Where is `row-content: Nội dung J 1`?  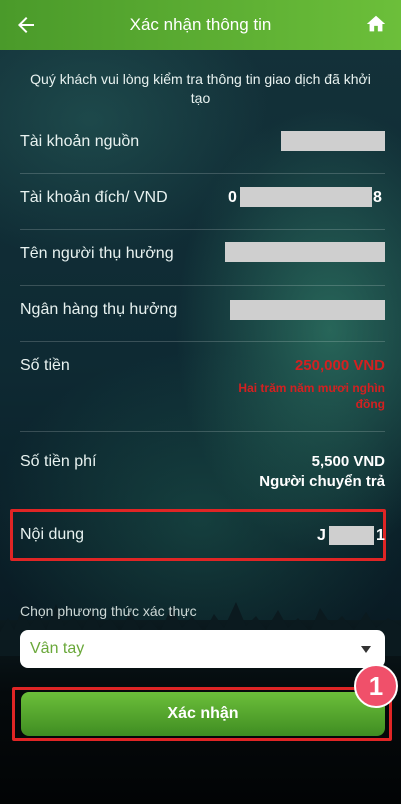
row-content: Nội dung J 1 is located at coordinates (202, 537).